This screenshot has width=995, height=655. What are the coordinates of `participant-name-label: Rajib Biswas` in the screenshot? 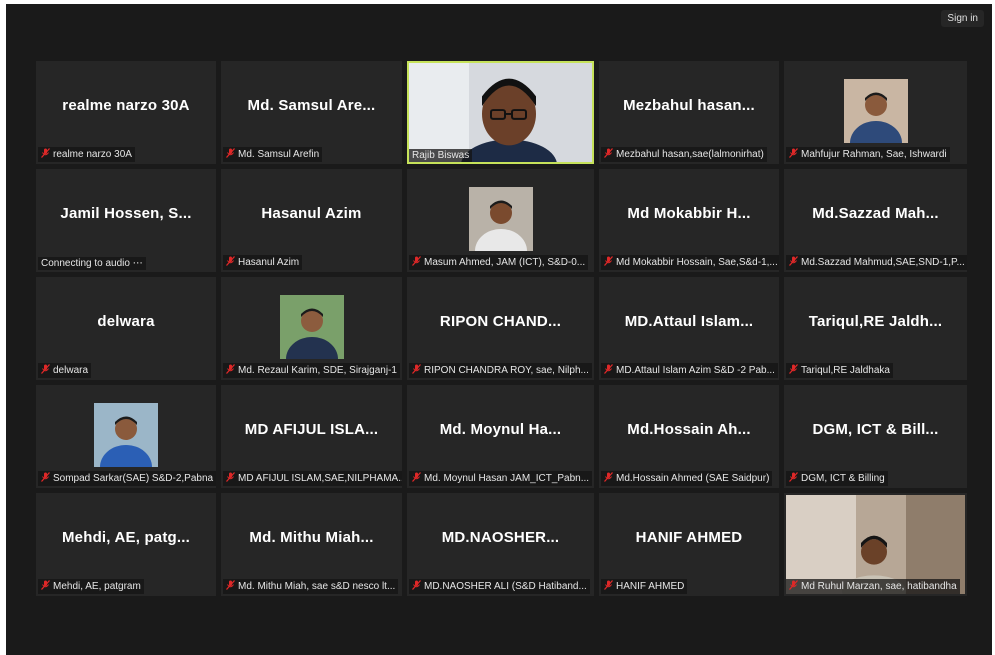 It's located at (441, 155).